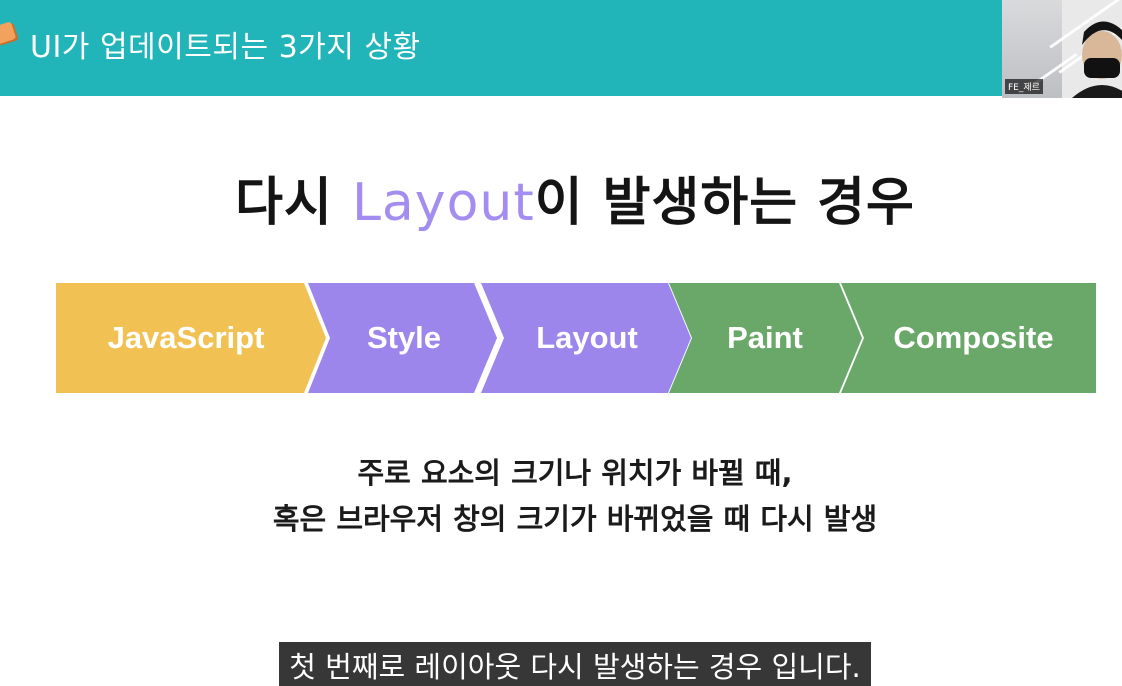  I want to click on pipeline-step-label: JavaScript, so click(186, 337).